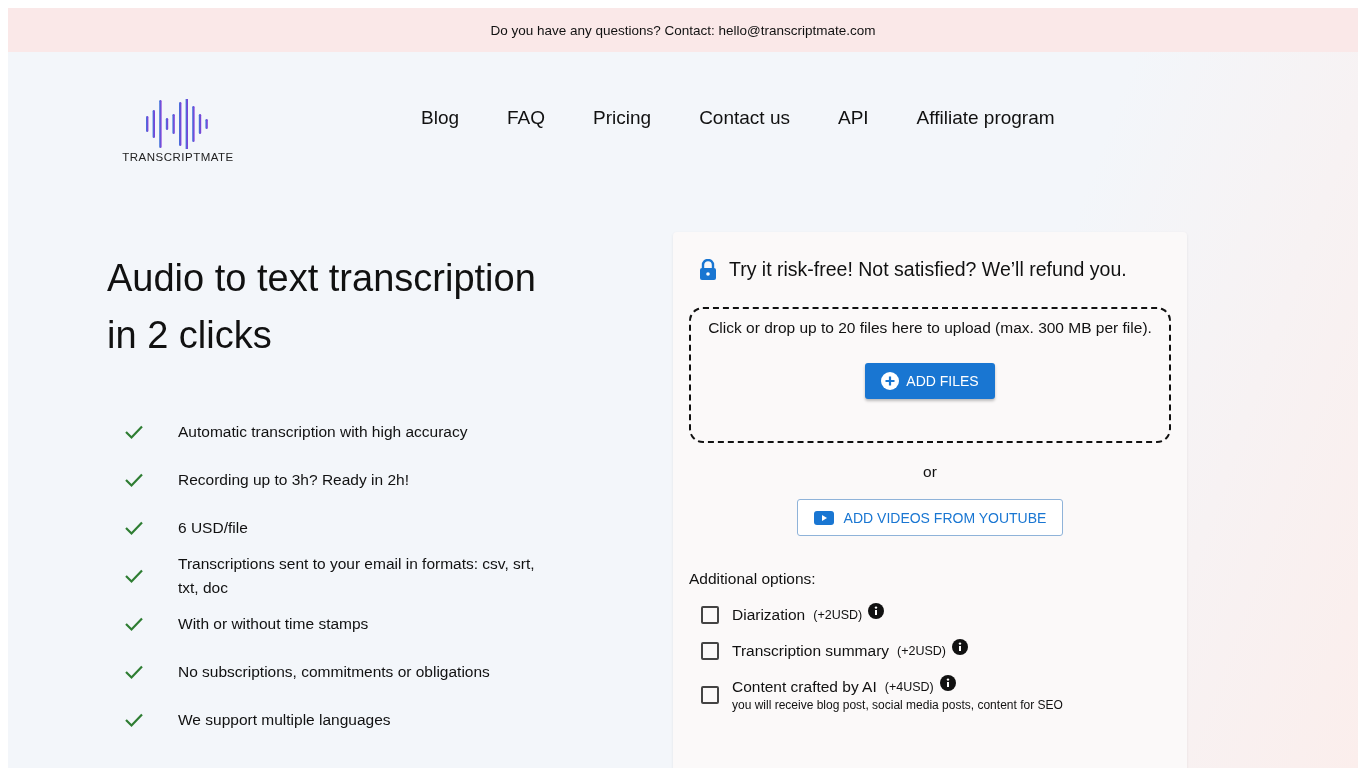 This screenshot has height=768, width=1366. I want to click on feature-text: With or without time stamps, so click(274, 624).